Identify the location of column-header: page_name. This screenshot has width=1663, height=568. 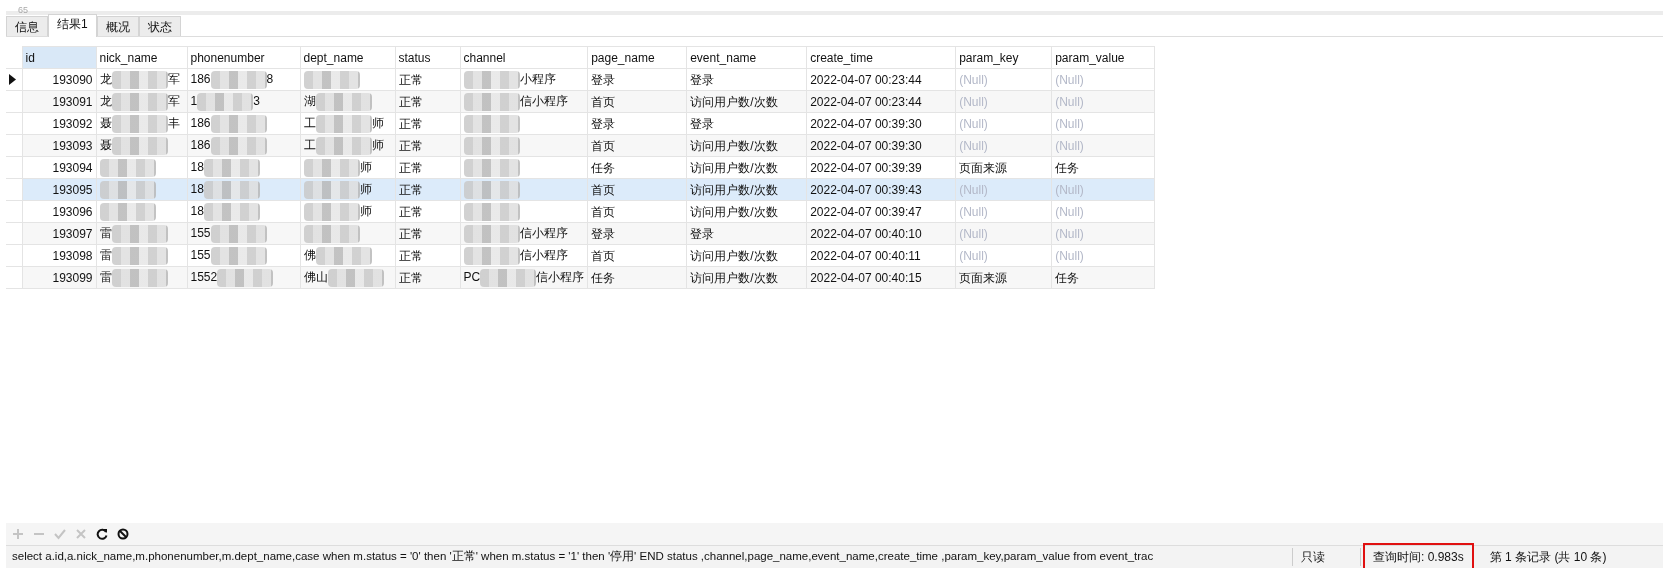
(637, 57).